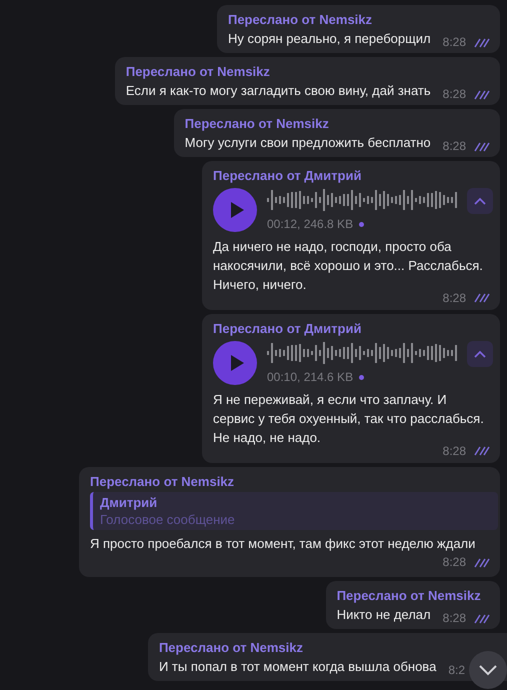 The height and width of the screenshot is (690, 507). Describe the element at coordinates (297, 666) in the screenshot. I see `message-text: И ты попал в тот момент когда вышла обнова` at that location.